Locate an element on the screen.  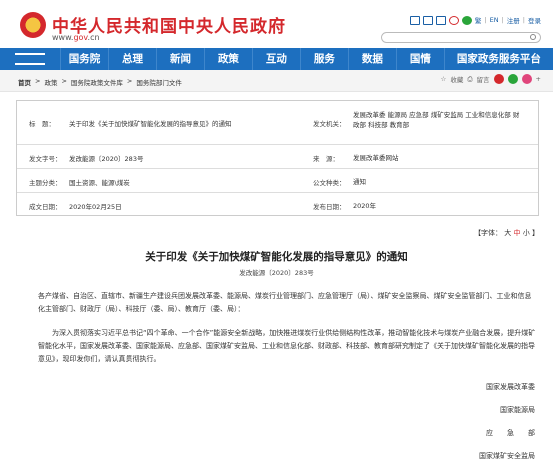
signature-coal-safety: 国家煤矿安全监局 is located at coordinates (507, 456).